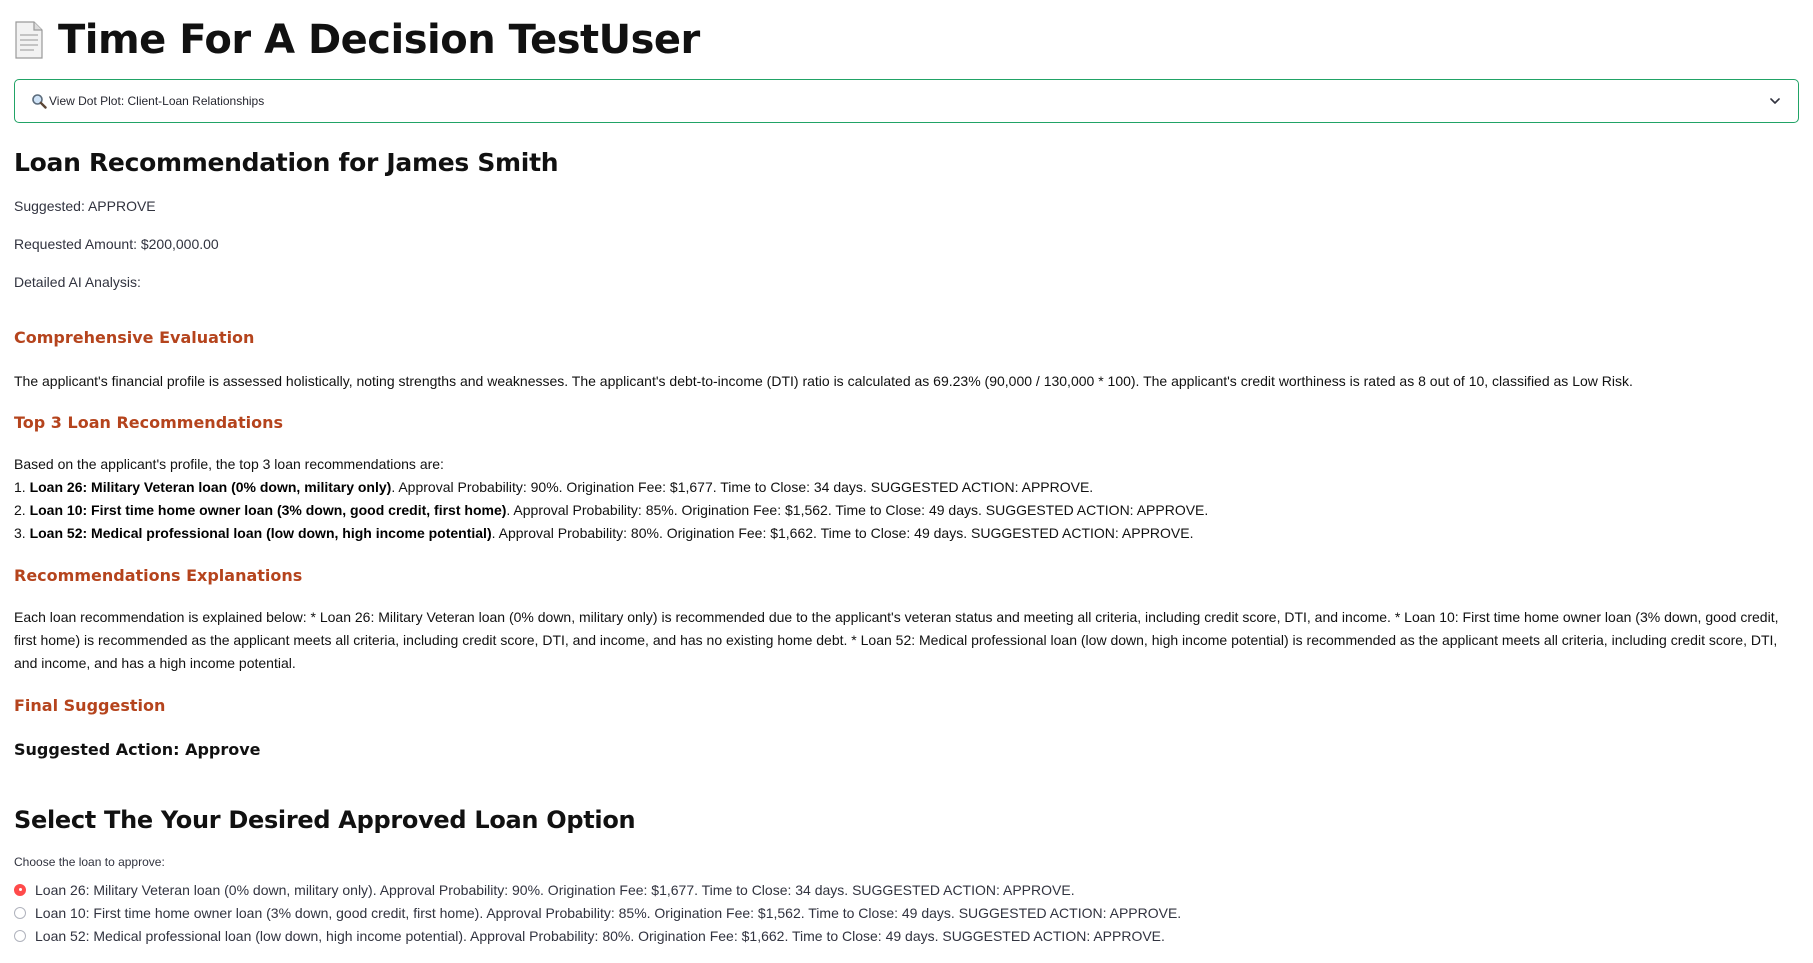 This screenshot has width=1813, height=963. I want to click on requested-amount-text: Requested Amount: $200,000.00, so click(116, 244).